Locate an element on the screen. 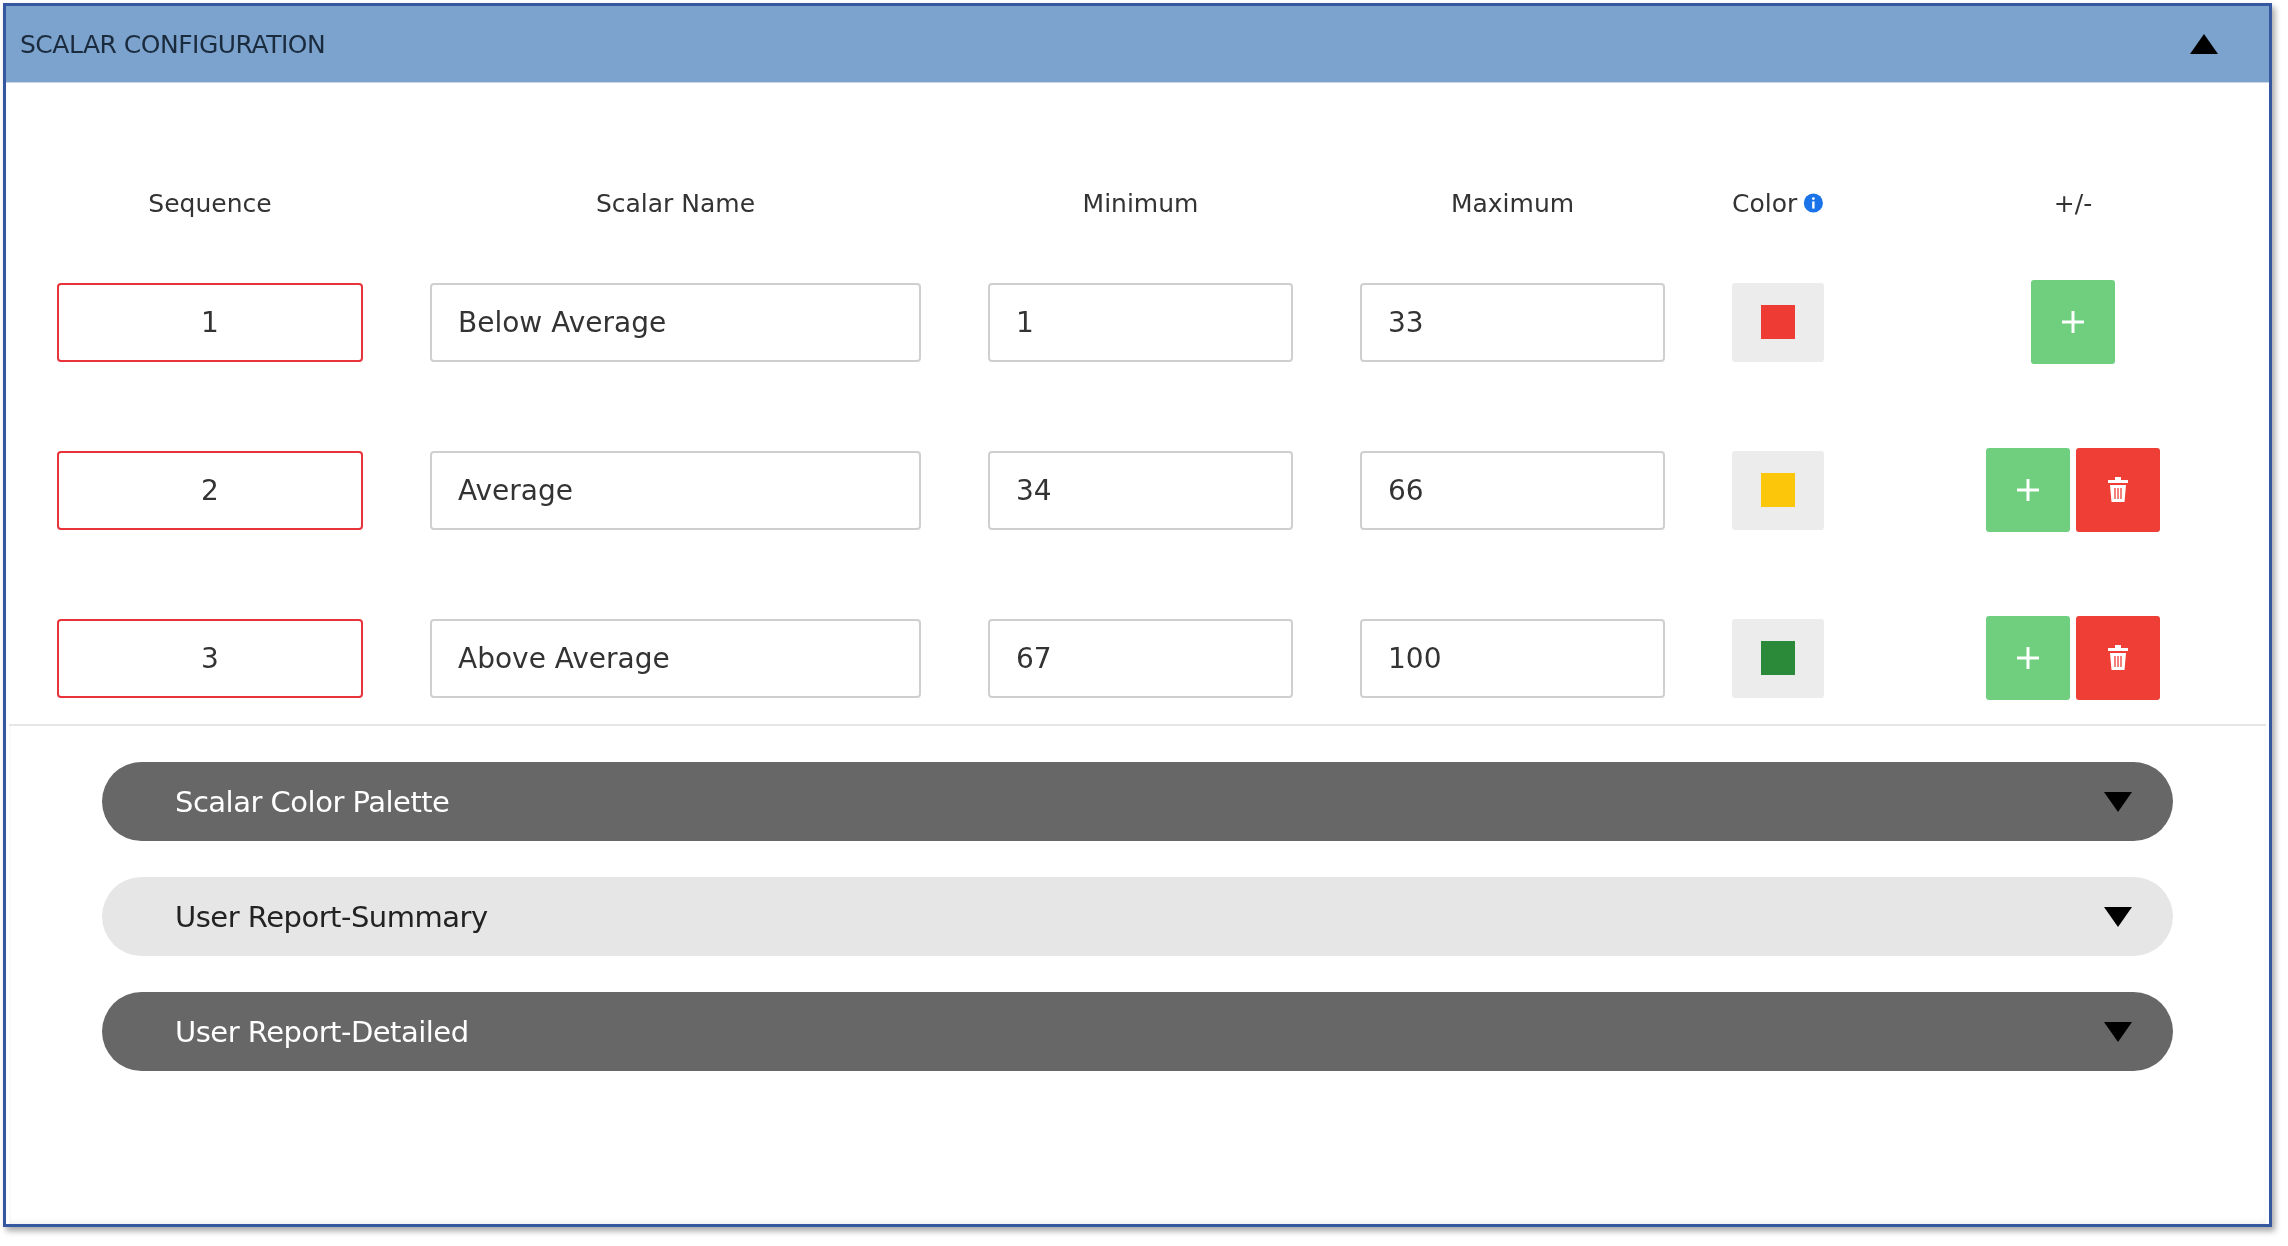 This screenshot has width=2288, height=1246. minimum-field: 34 is located at coordinates (1140, 490).